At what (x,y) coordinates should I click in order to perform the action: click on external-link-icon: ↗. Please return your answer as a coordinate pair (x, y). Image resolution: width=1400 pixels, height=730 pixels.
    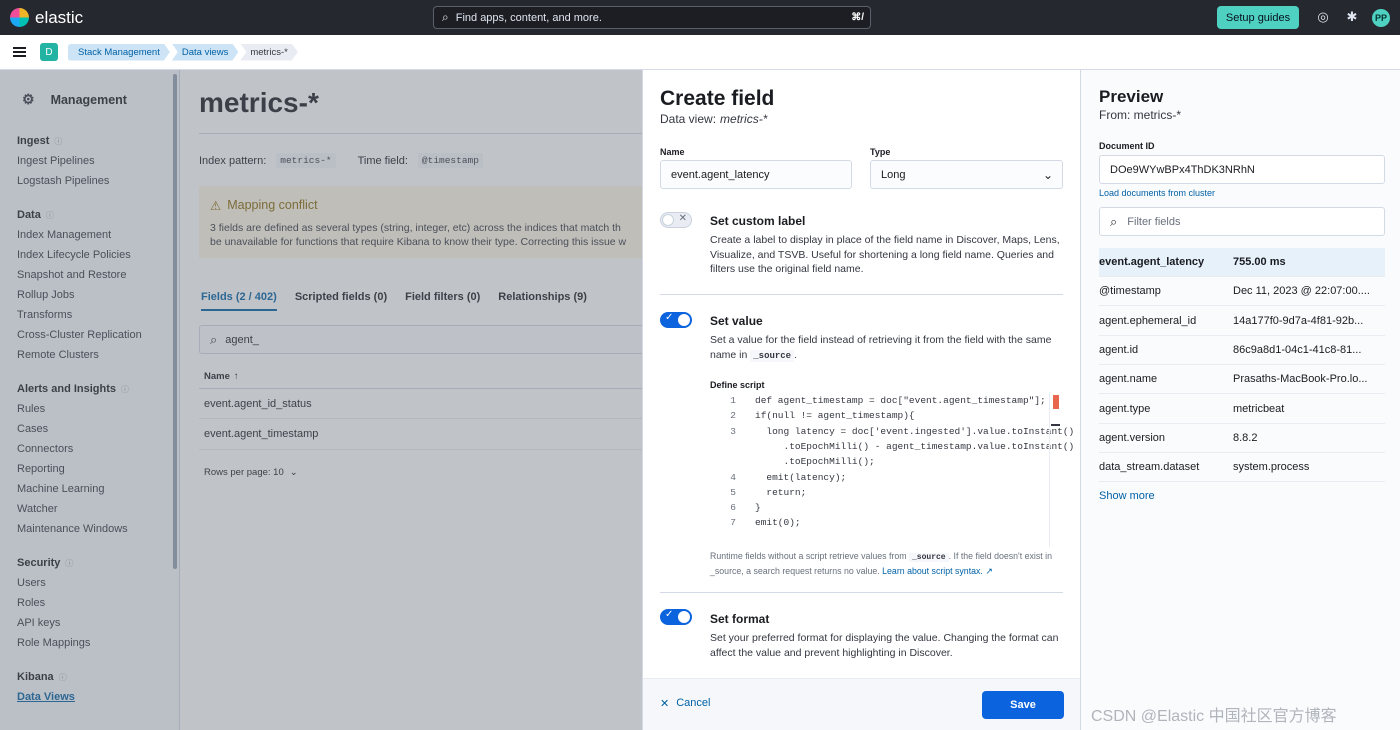
    Looking at the image, I should click on (989, 570).